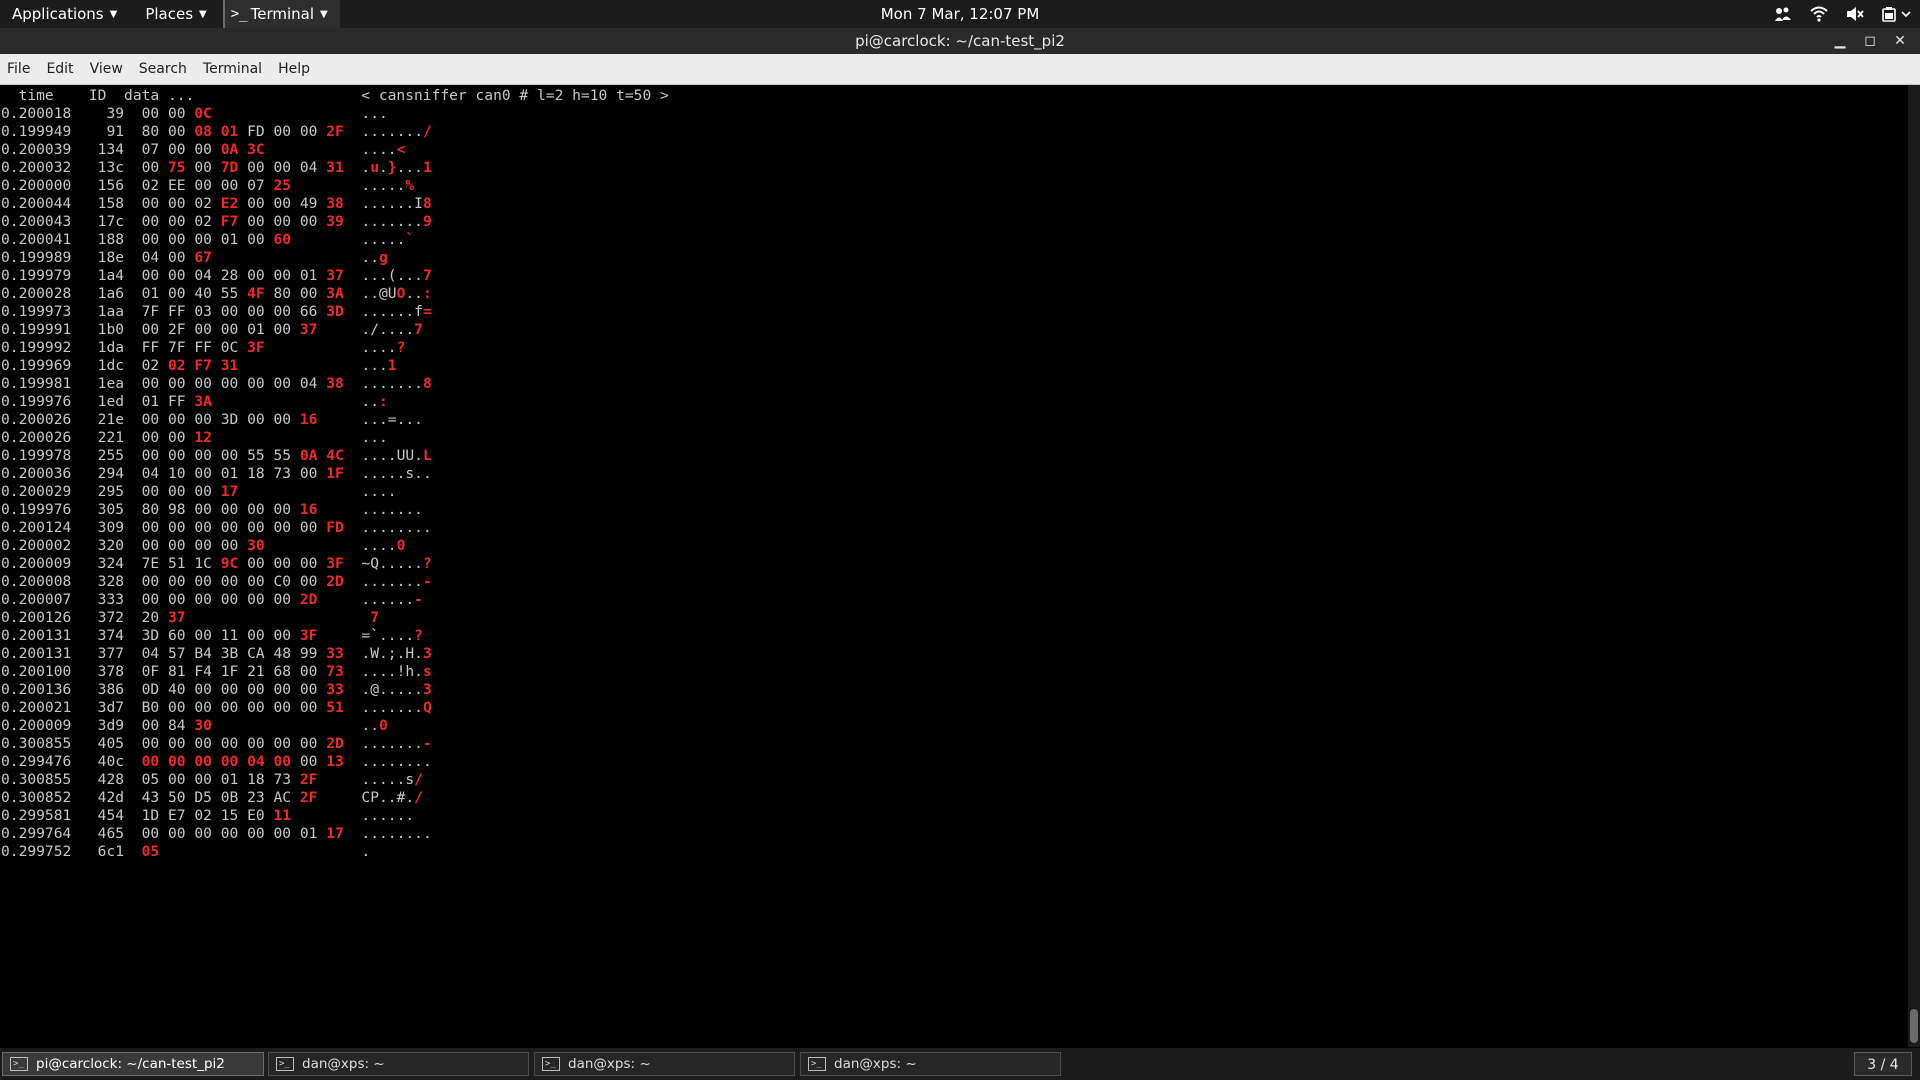  I want to click on row-byte: 08, so click(203, 131).